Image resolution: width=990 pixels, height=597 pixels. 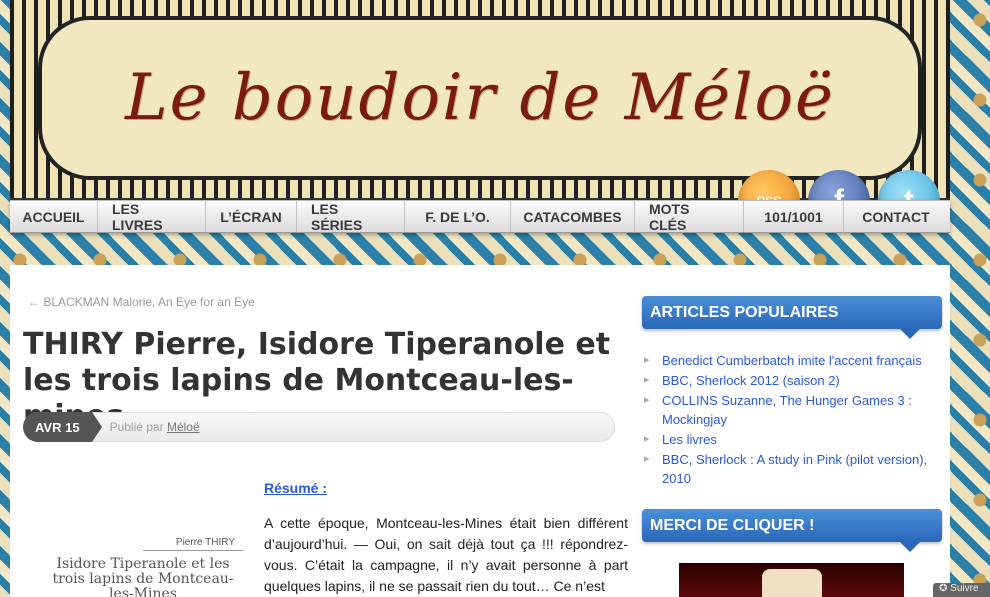 What do you see at coordinates (183, 427) in the screenshot?
I see `author-link: Méloë` at bounding box center [183, 427].